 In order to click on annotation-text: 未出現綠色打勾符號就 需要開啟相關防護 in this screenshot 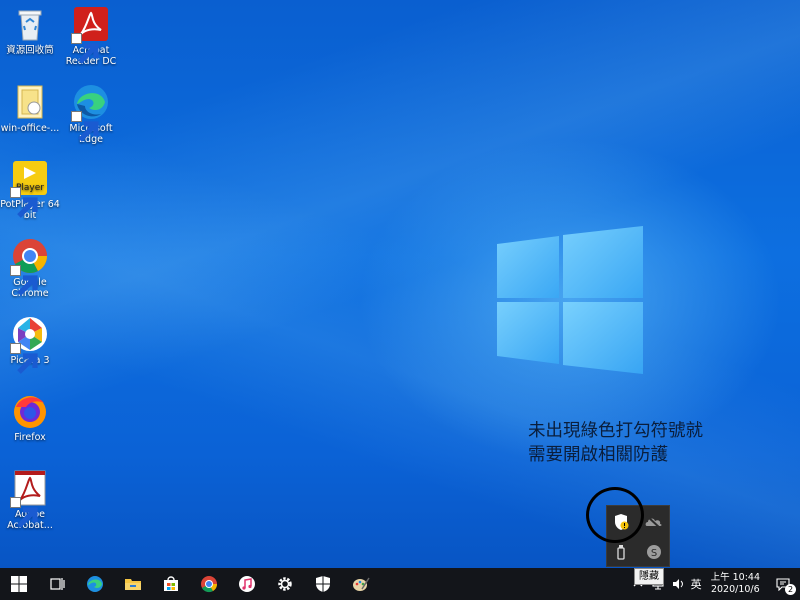, I will do `click(615, 443)`.